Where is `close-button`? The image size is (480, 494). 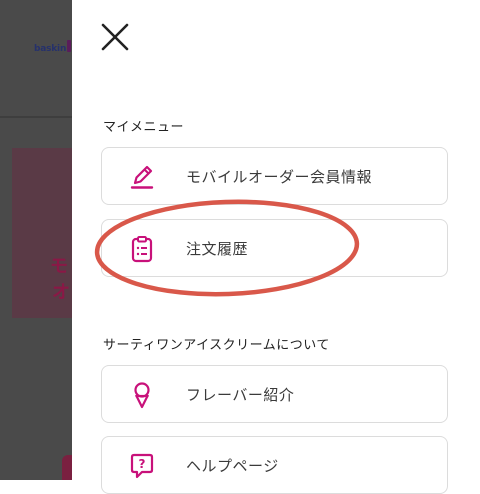
close-button is located at coordinates (115, 37).